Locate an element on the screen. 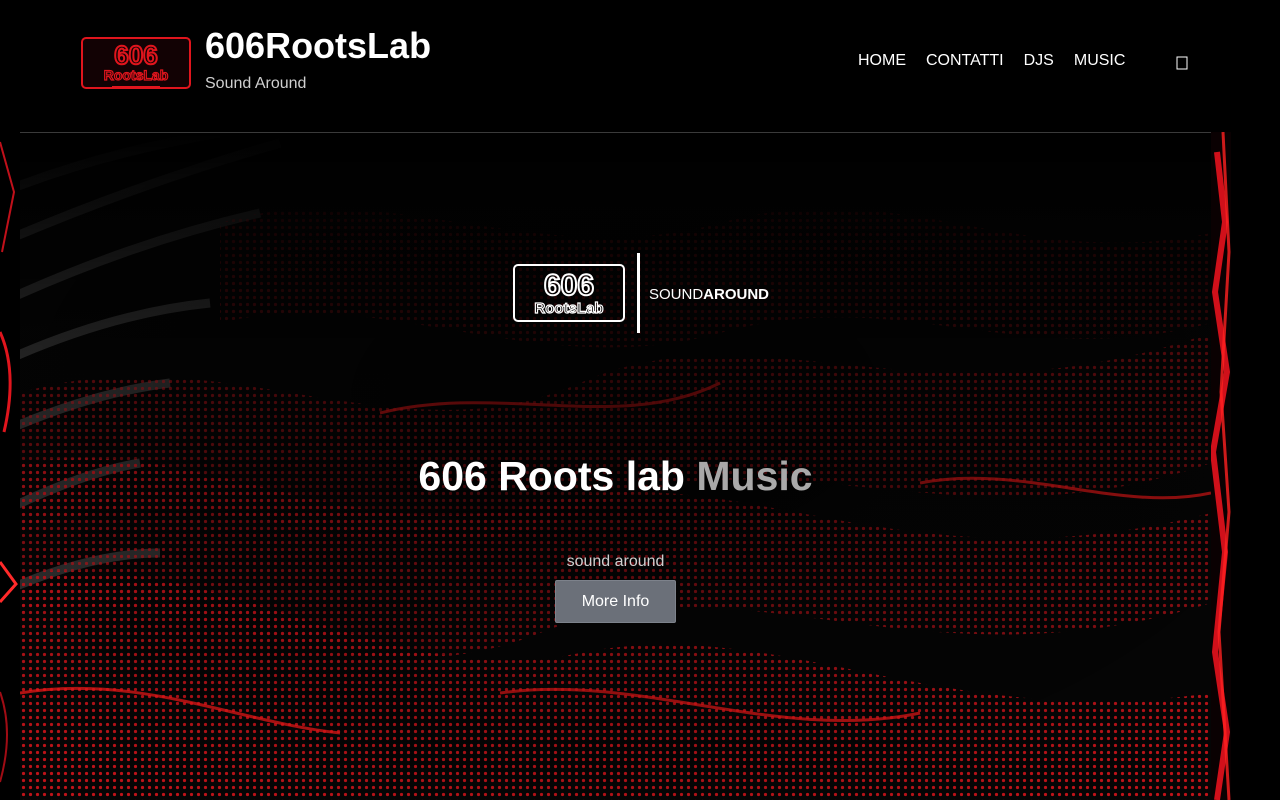  left-wave-decoration is located at coordinates (11, 466).